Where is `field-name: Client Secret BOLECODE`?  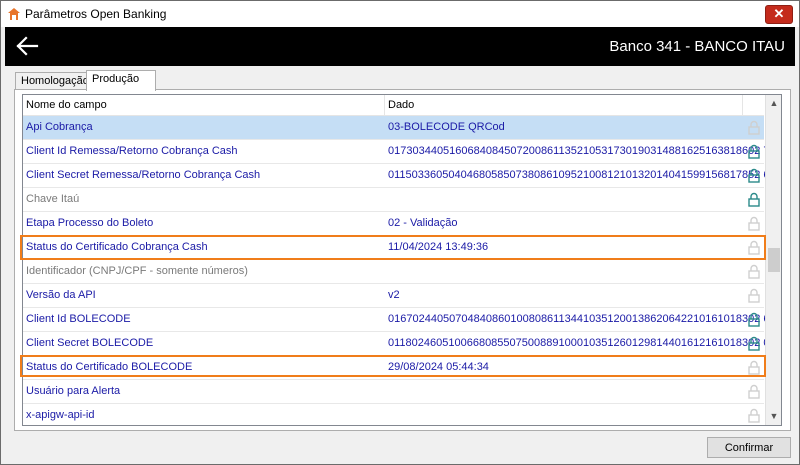
field-name: Client Secret BOLECODE is located at coordinates (90, 343).